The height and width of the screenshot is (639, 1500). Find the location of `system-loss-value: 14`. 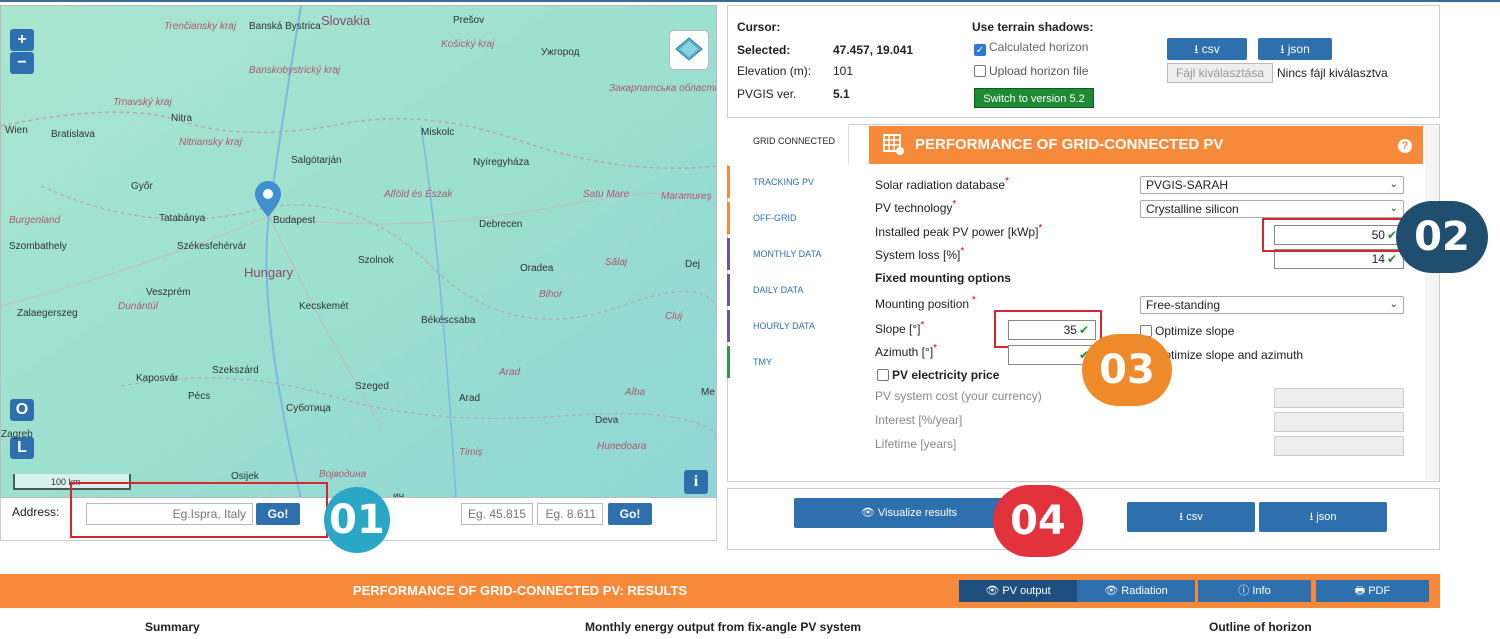

system-loss-value: 14 is located at coordinates (1378, 259).